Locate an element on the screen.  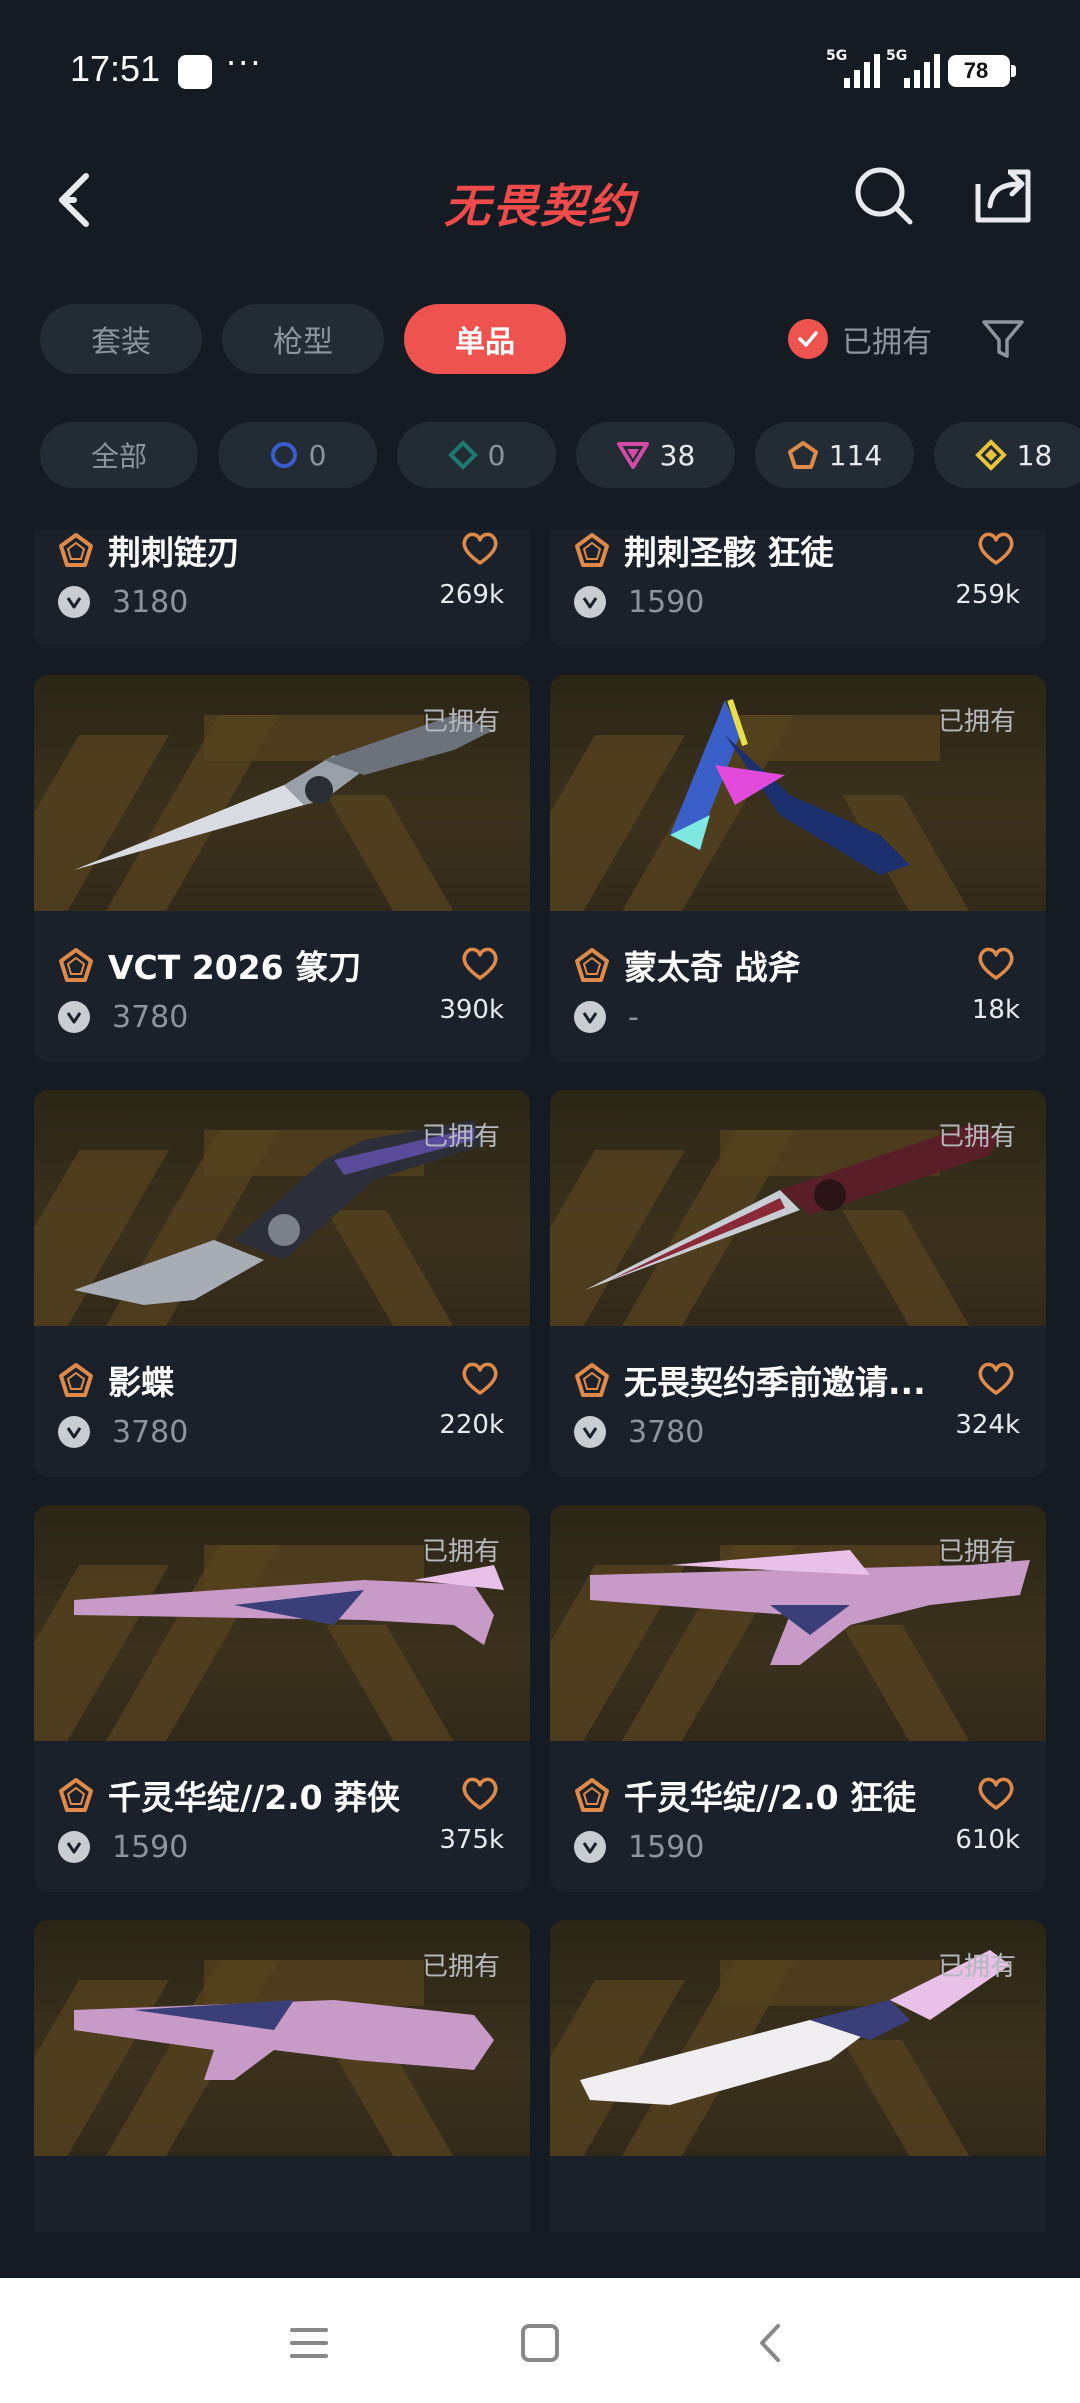
menu-icon is located at coordinates (309, 2343).